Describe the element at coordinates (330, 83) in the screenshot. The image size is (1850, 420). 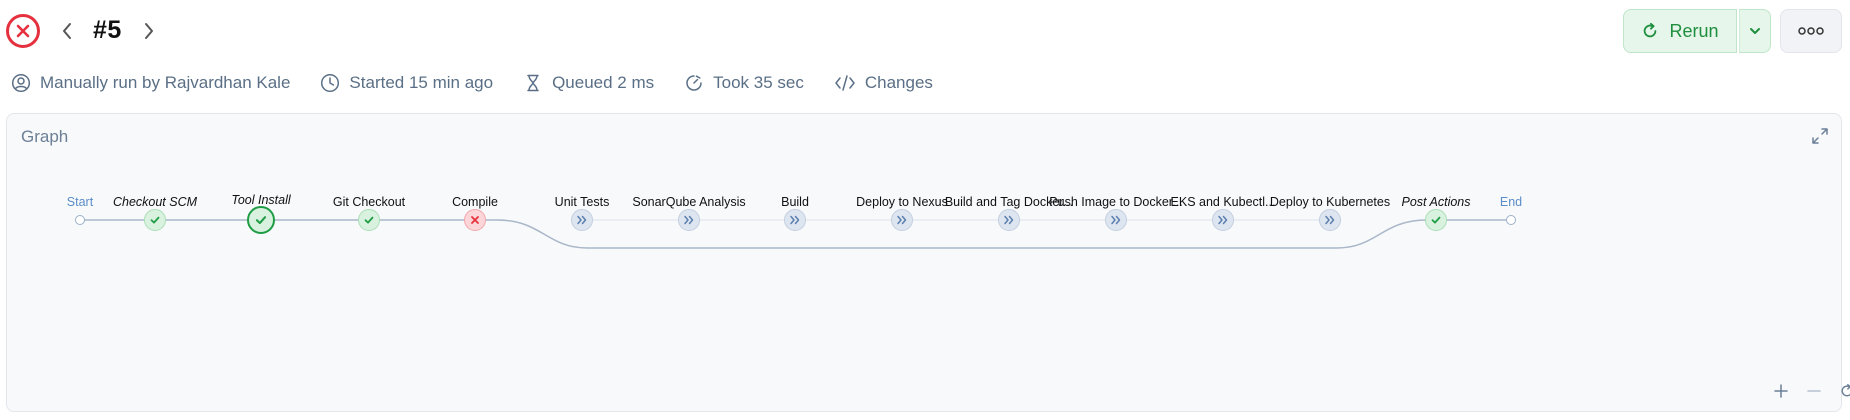
I see `clock-icon` at that location.